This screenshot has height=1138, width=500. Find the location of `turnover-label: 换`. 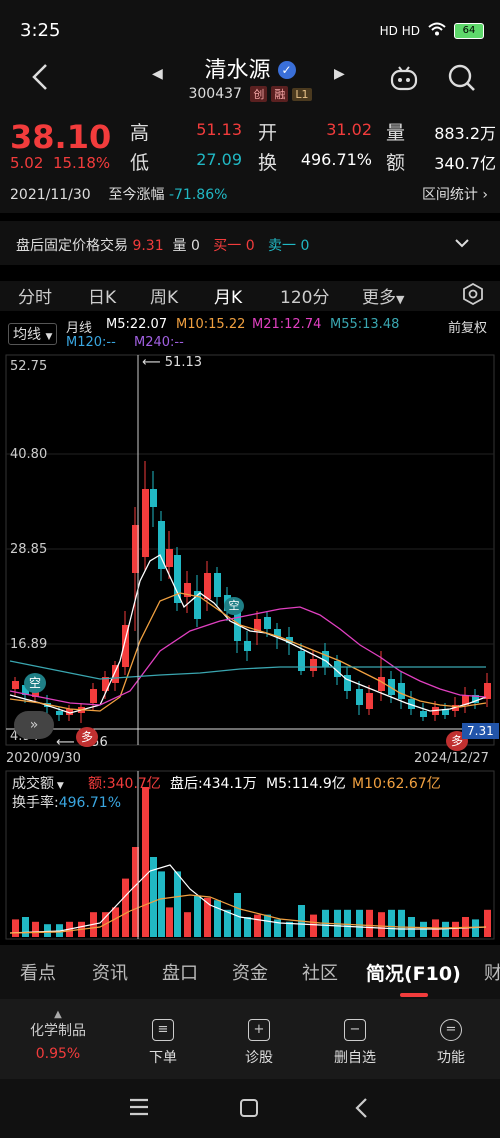

turnover-label: 换 is located at coordinates (268, 163).